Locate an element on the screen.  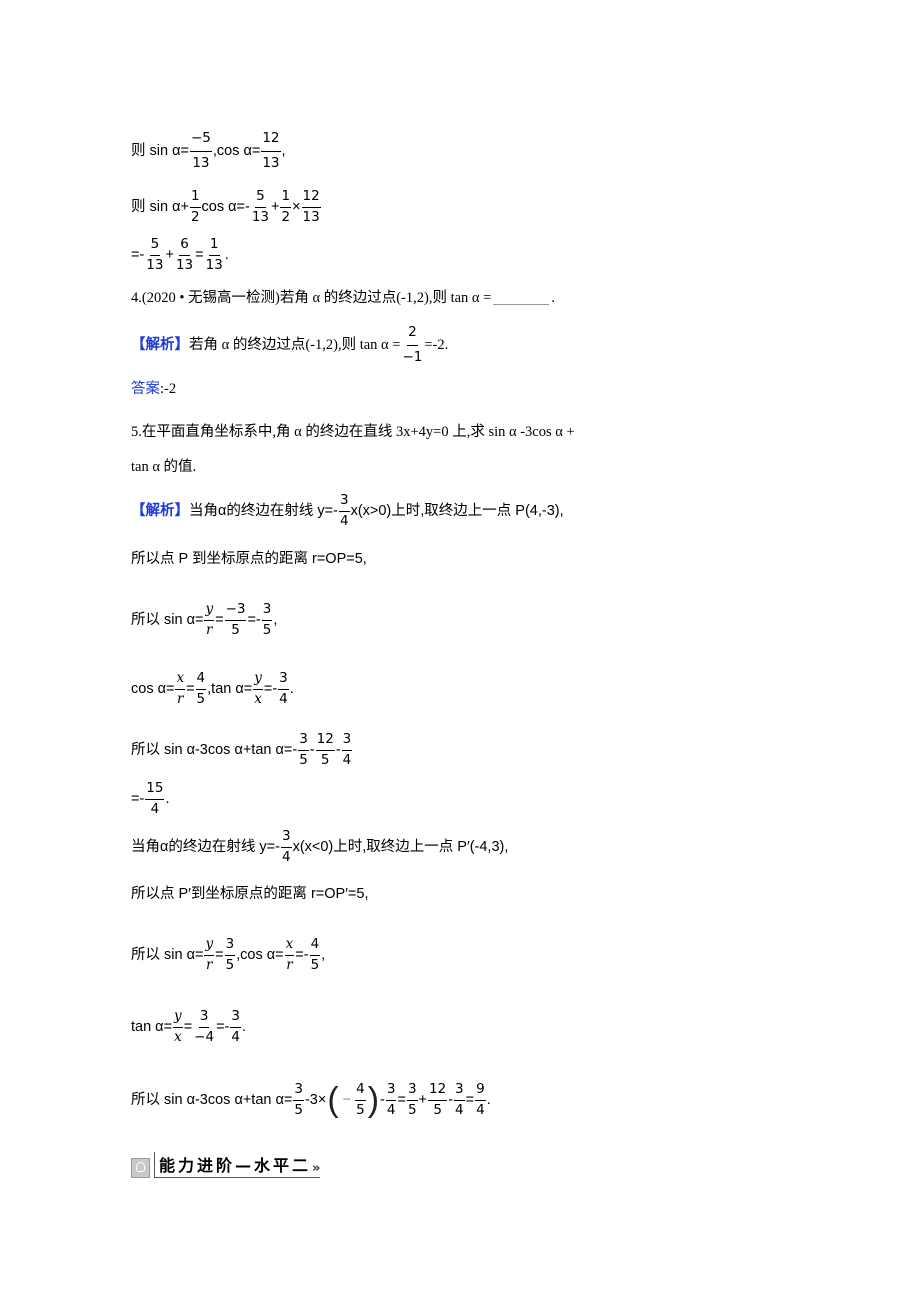
double-chevron-icon: » is located at coordinates (316, 1168).